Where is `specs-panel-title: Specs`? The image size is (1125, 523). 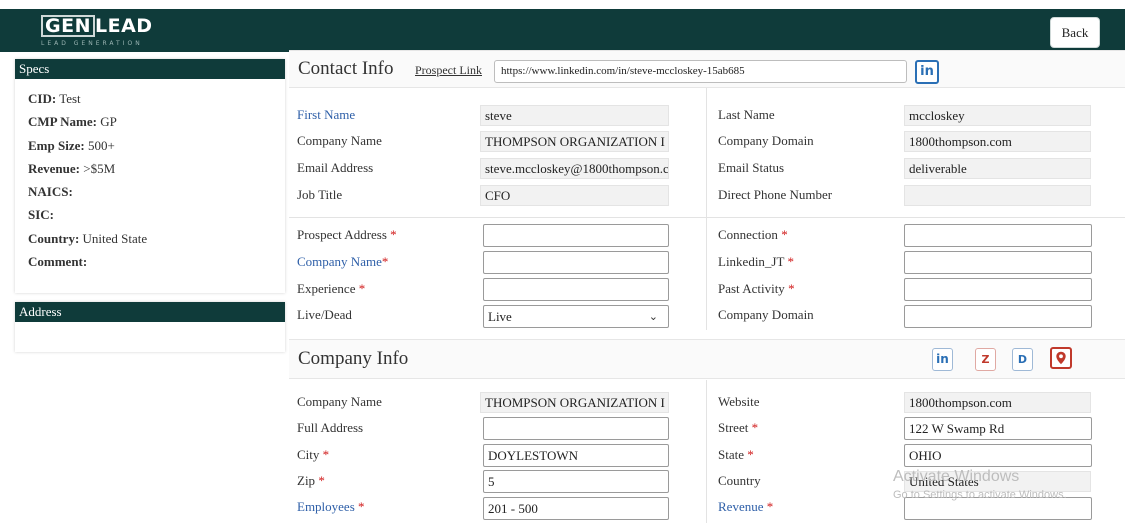
specs-panel-title: Specs is located at coordinates (150, 69).